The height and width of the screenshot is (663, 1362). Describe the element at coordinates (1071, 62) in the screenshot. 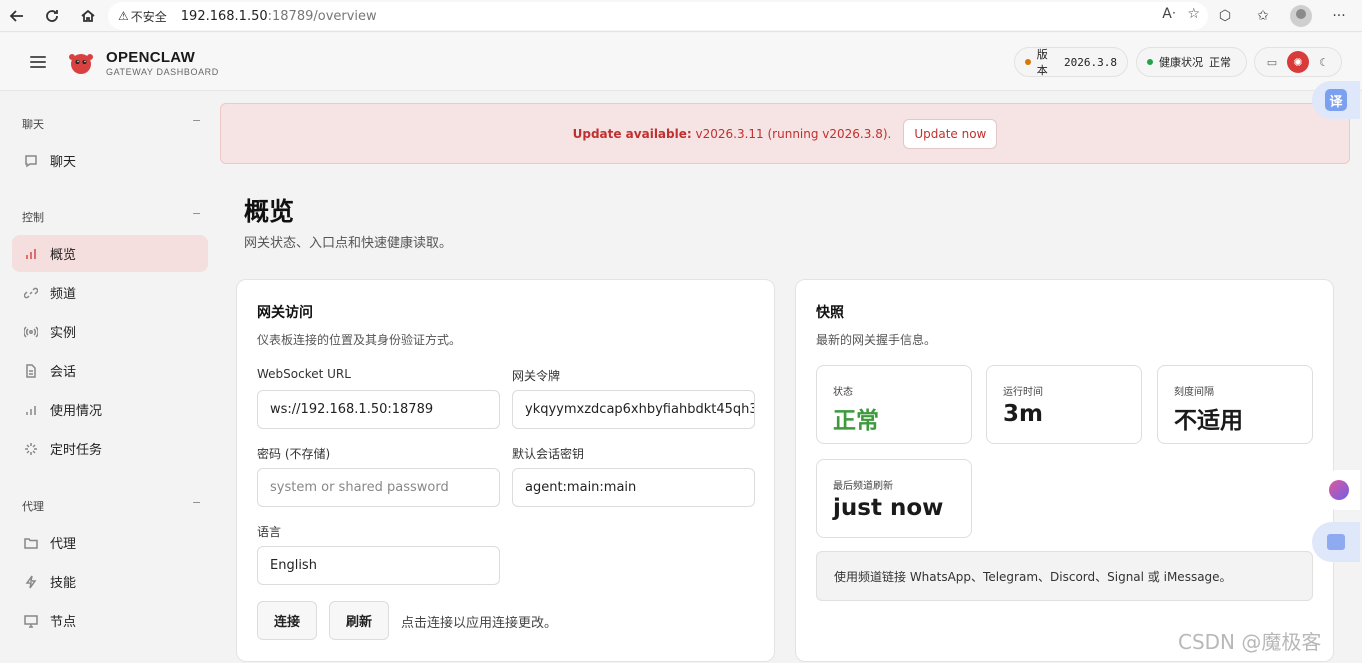

I see `version-badge: 版本 2026.3.8` at that location.